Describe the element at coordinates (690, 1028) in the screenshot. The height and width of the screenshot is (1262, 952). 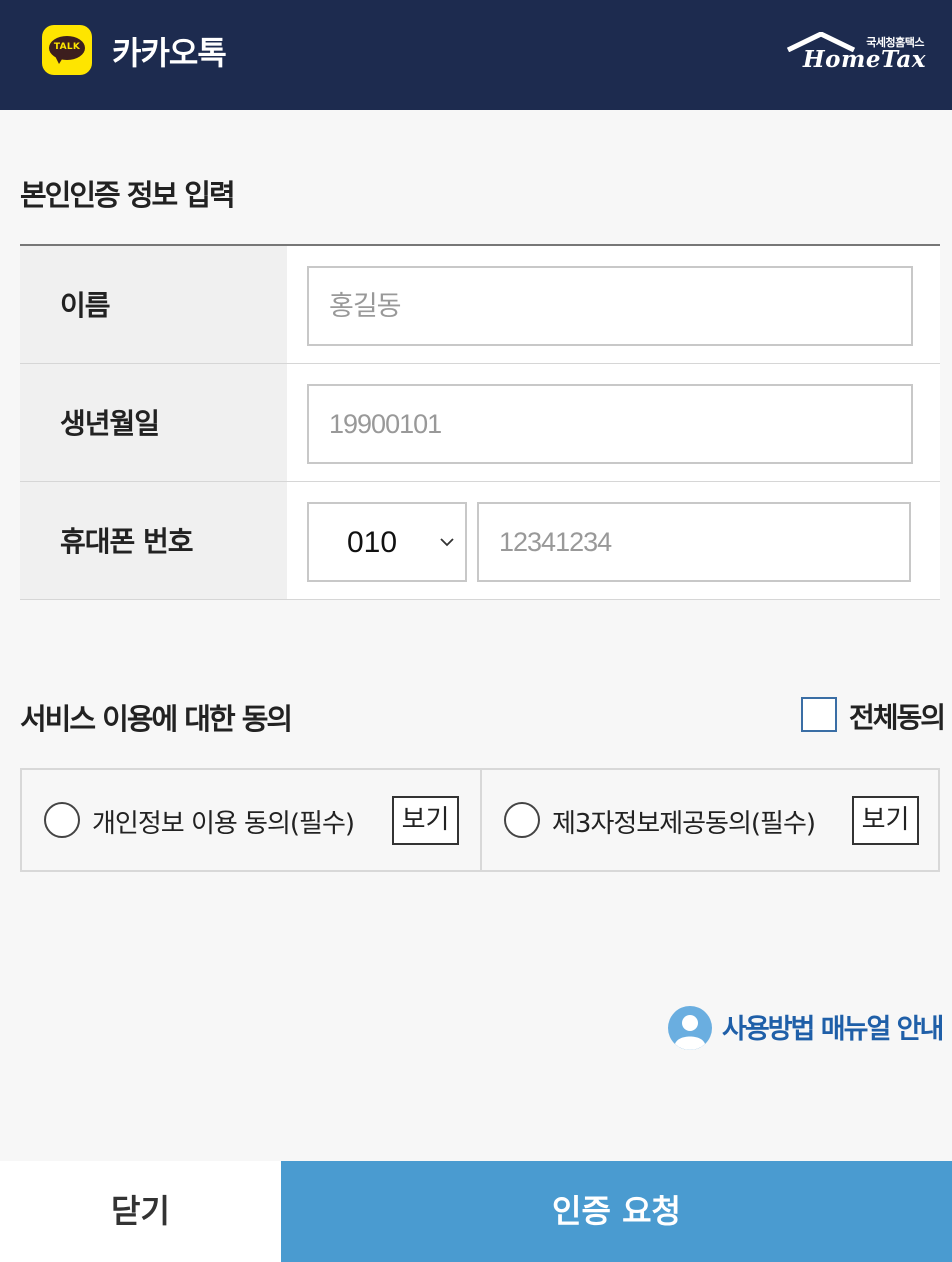
I see `user-avatar-icon` at that location.